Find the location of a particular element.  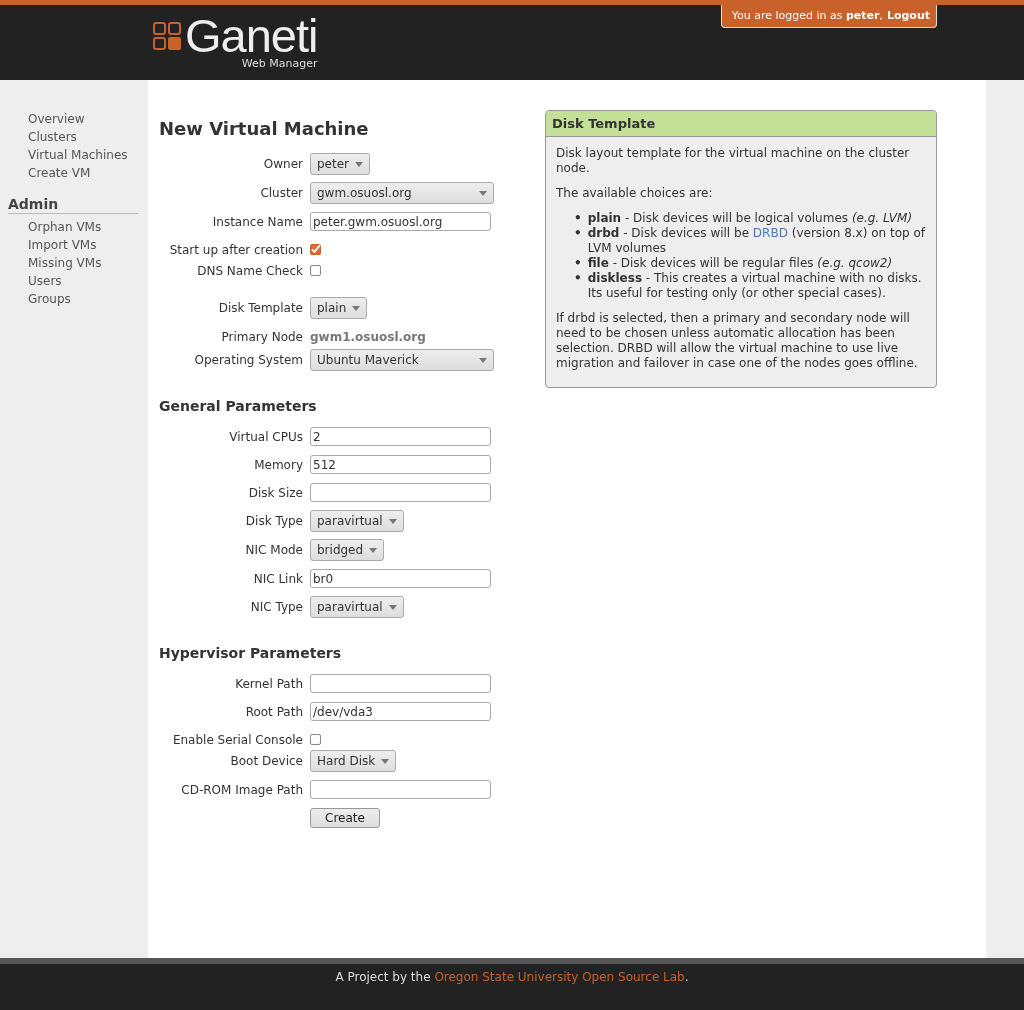

list-item: diskless - This creates a virtual machine with no disks. Its useful for testing only (or other special cases). is located at coordinates (755, 286).